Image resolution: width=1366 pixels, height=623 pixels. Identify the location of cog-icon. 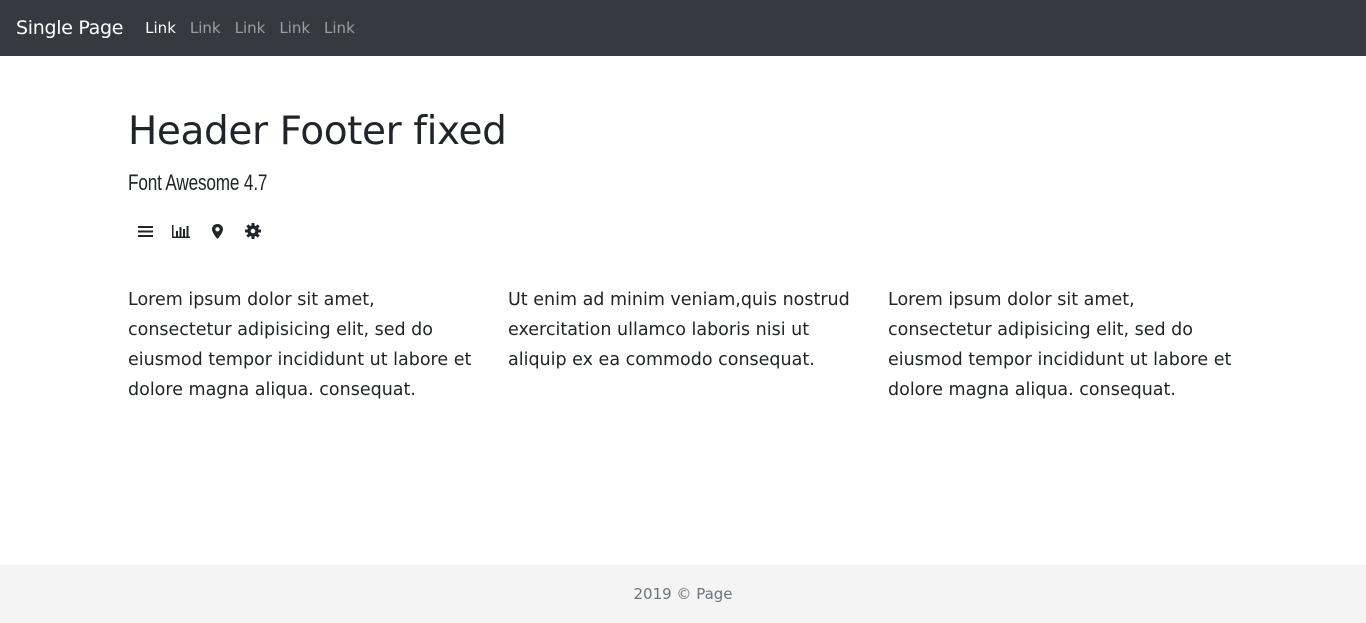
(253, 231).